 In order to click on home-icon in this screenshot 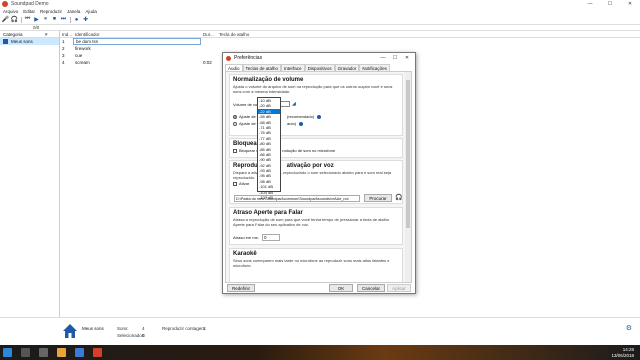, I will do `click(5, 41)`.